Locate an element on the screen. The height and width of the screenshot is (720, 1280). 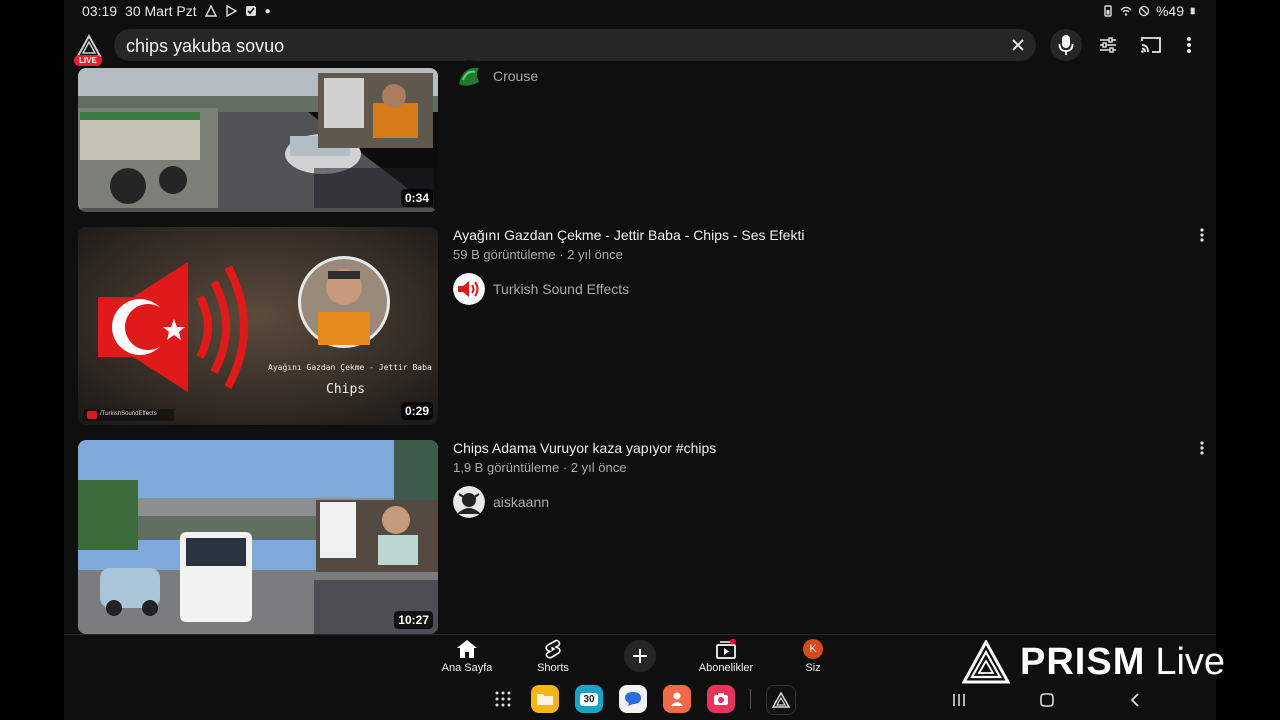
prism-live-watermark: PRISM Live is located at coordinates (1093, 662).